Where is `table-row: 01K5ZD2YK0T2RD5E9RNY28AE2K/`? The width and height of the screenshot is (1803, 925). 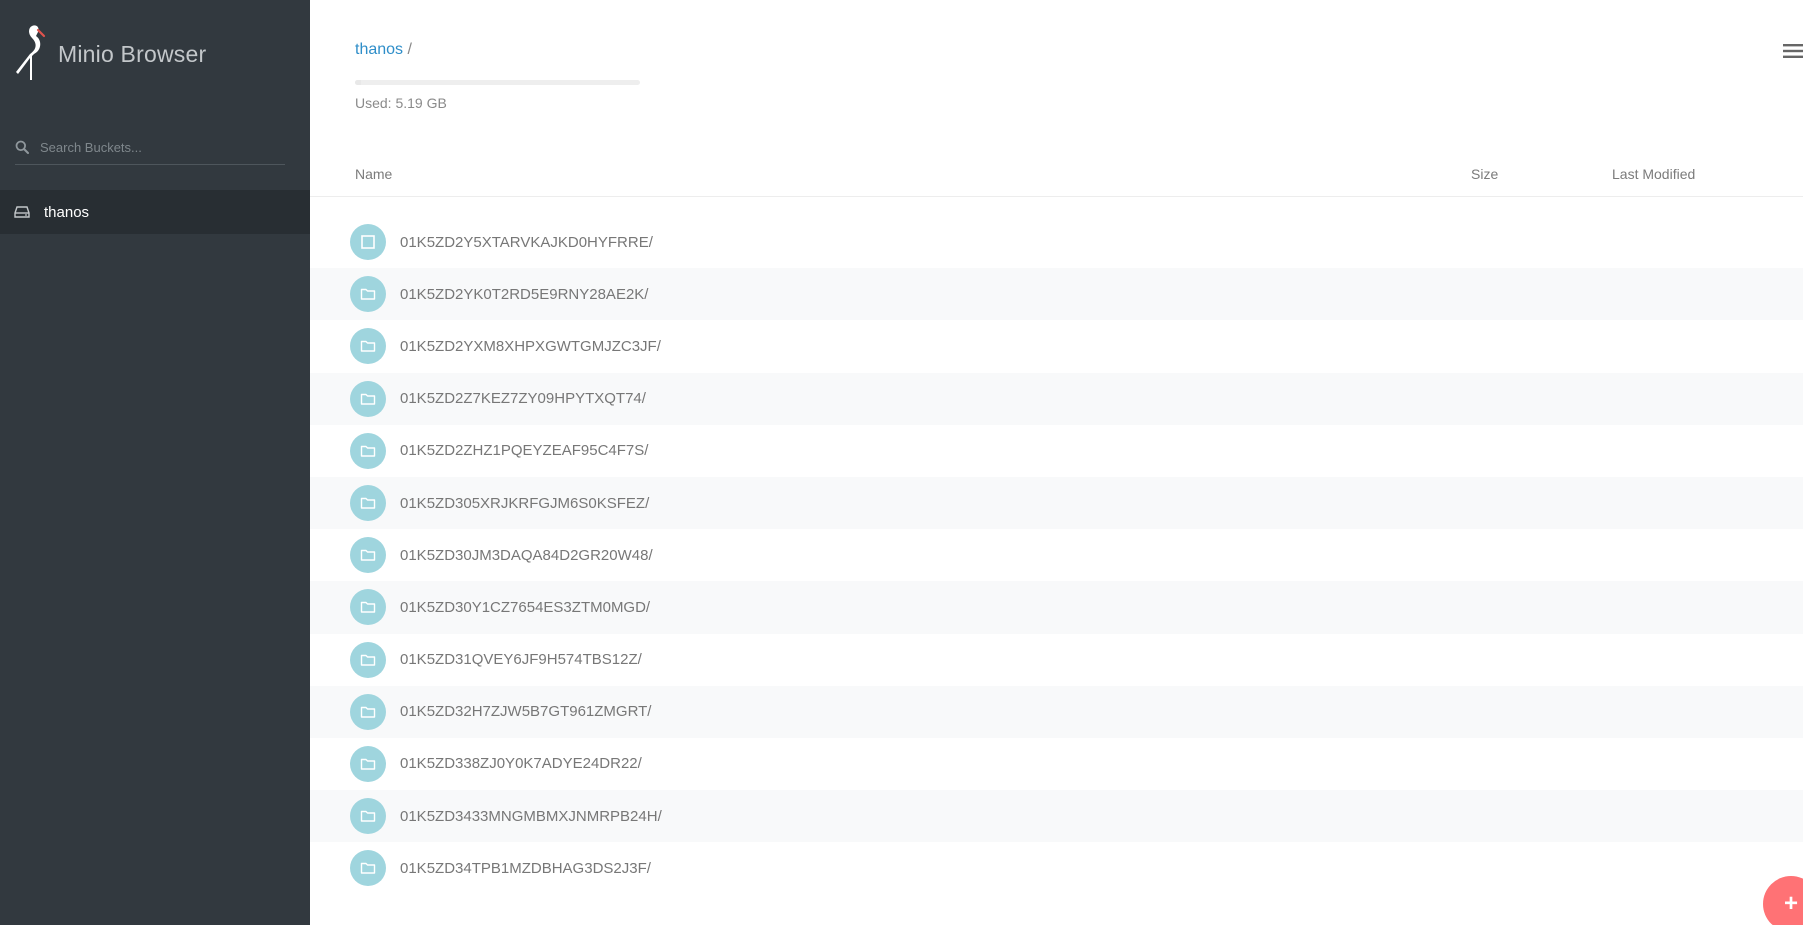 table-row: 01K5ZD2YK0T2RD5E9RNY28AE2K/ is located at coordinates (1056, 294).